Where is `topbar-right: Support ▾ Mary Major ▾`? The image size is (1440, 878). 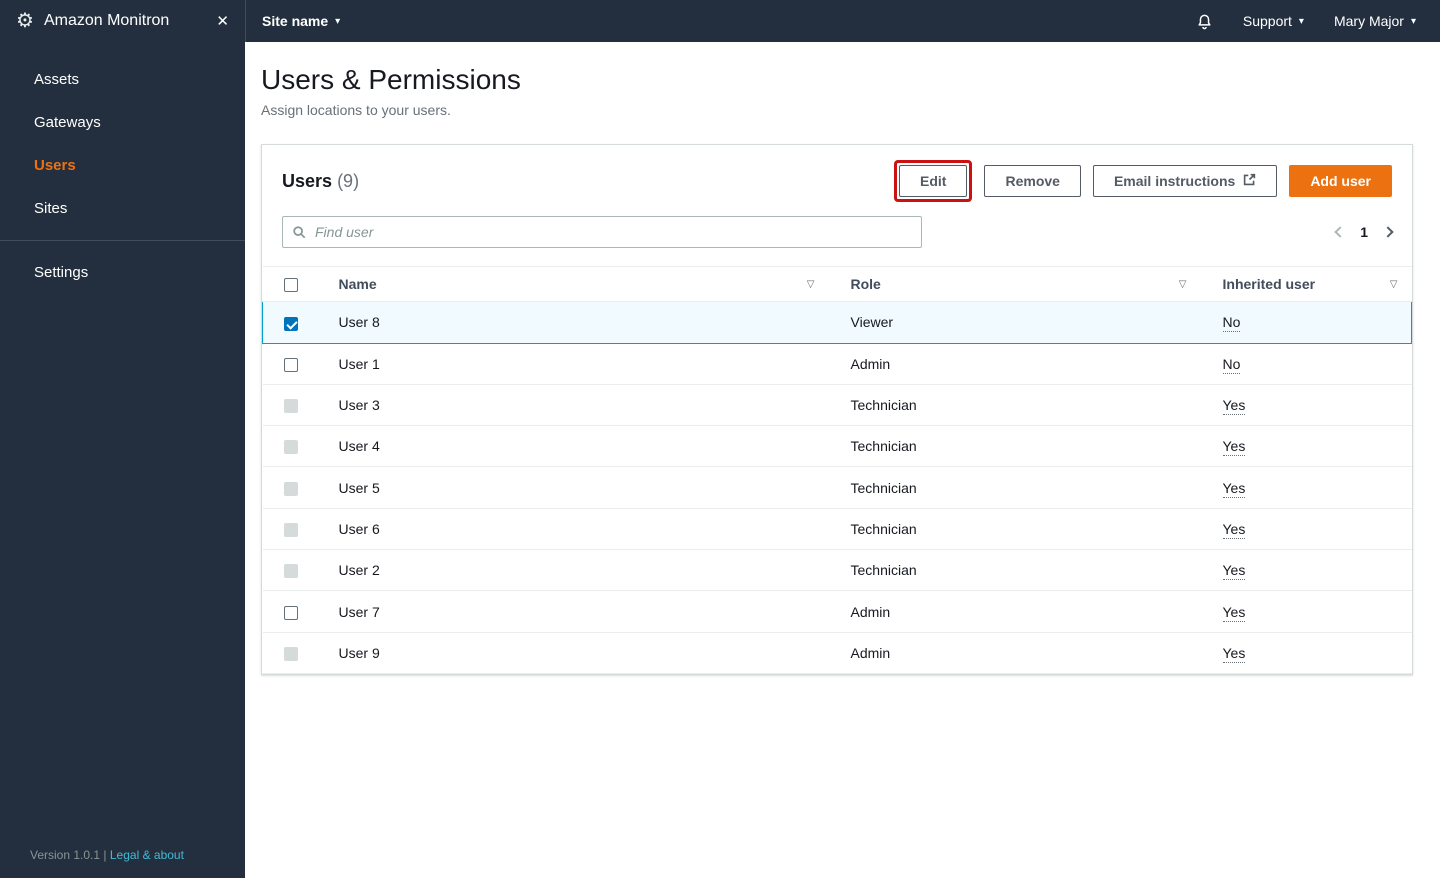
topbar-right: Support ▾ Mary Major ▾ is located at coordinates (1306, 21).